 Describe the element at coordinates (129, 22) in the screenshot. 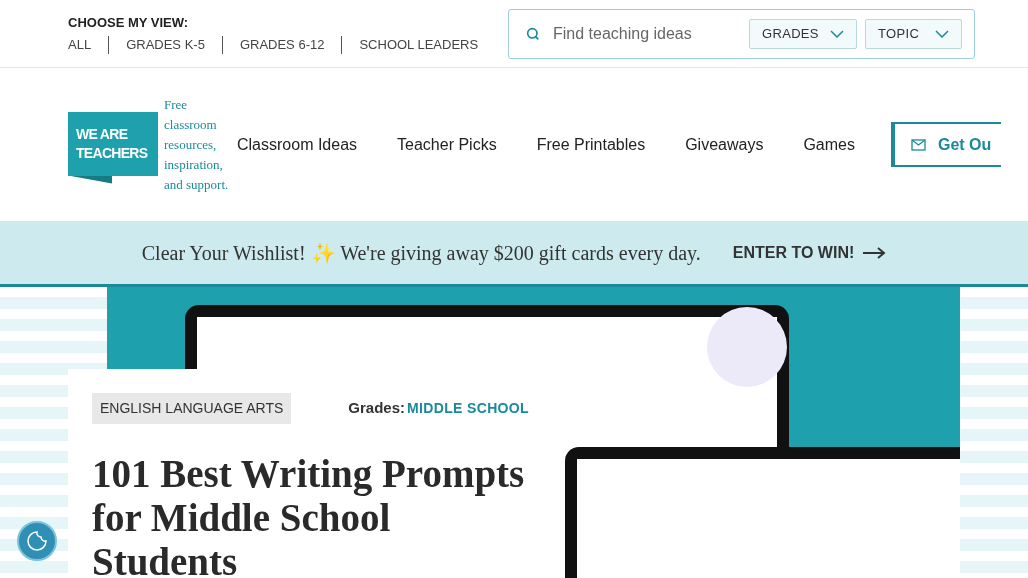

I see `view-chooser-title: CHOOSE MY VIEW:` at that location.